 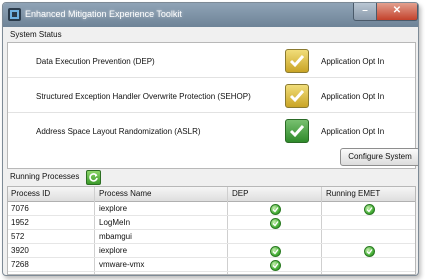 What do you see at coordinates (30, 193) in the screenshot?
I see `column-header-process-id: Process ID` at bounding box center [30, 193].